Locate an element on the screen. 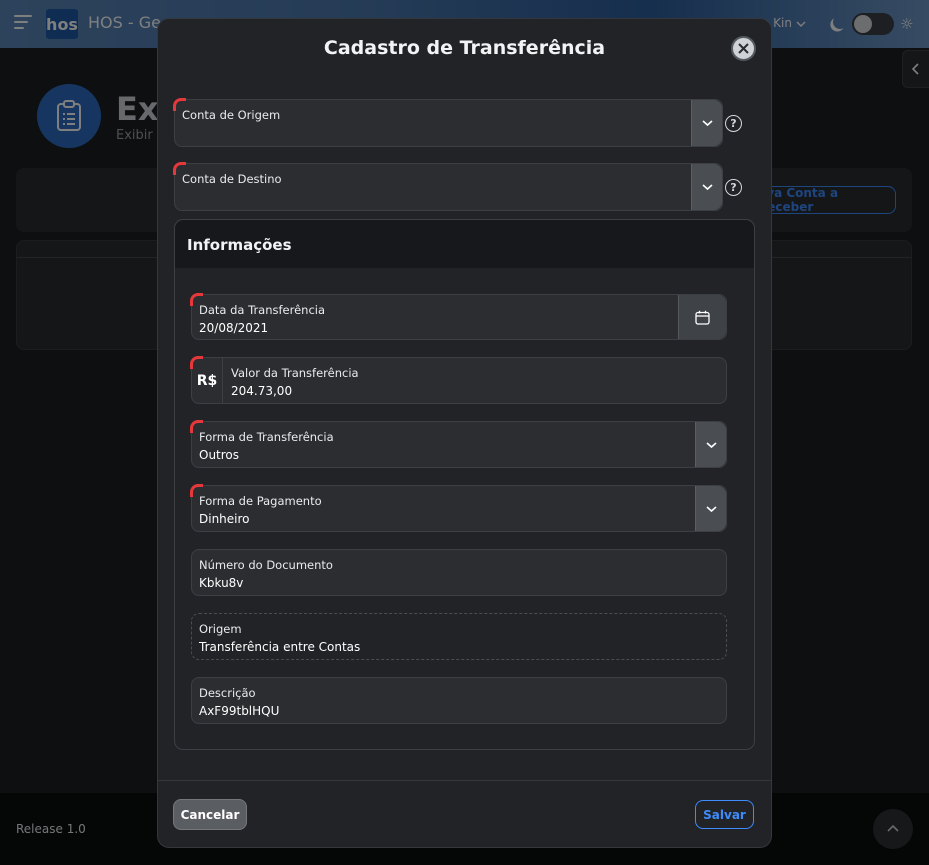 Image resolution: width=929 pixels, height=865 pixels. transfer-value-field: R$ Valor da Transferência 204.73,00 is located at coordinates (458, 380).